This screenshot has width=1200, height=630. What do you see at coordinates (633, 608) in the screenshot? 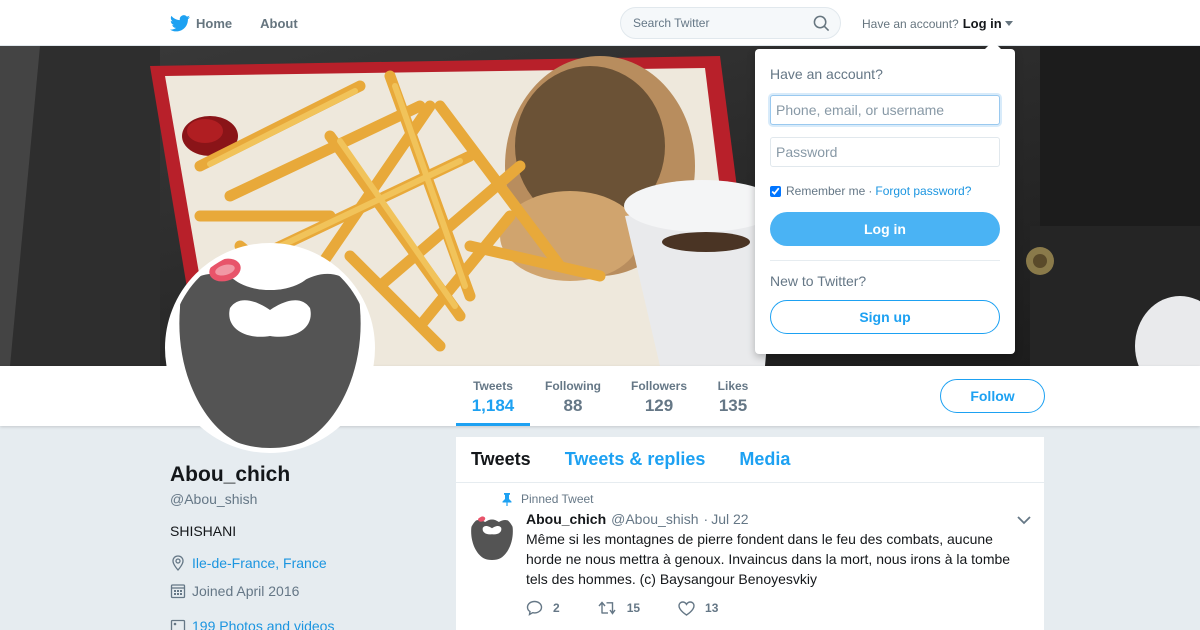
I see `retweet-count: 15` at bounding box center [633, 608].